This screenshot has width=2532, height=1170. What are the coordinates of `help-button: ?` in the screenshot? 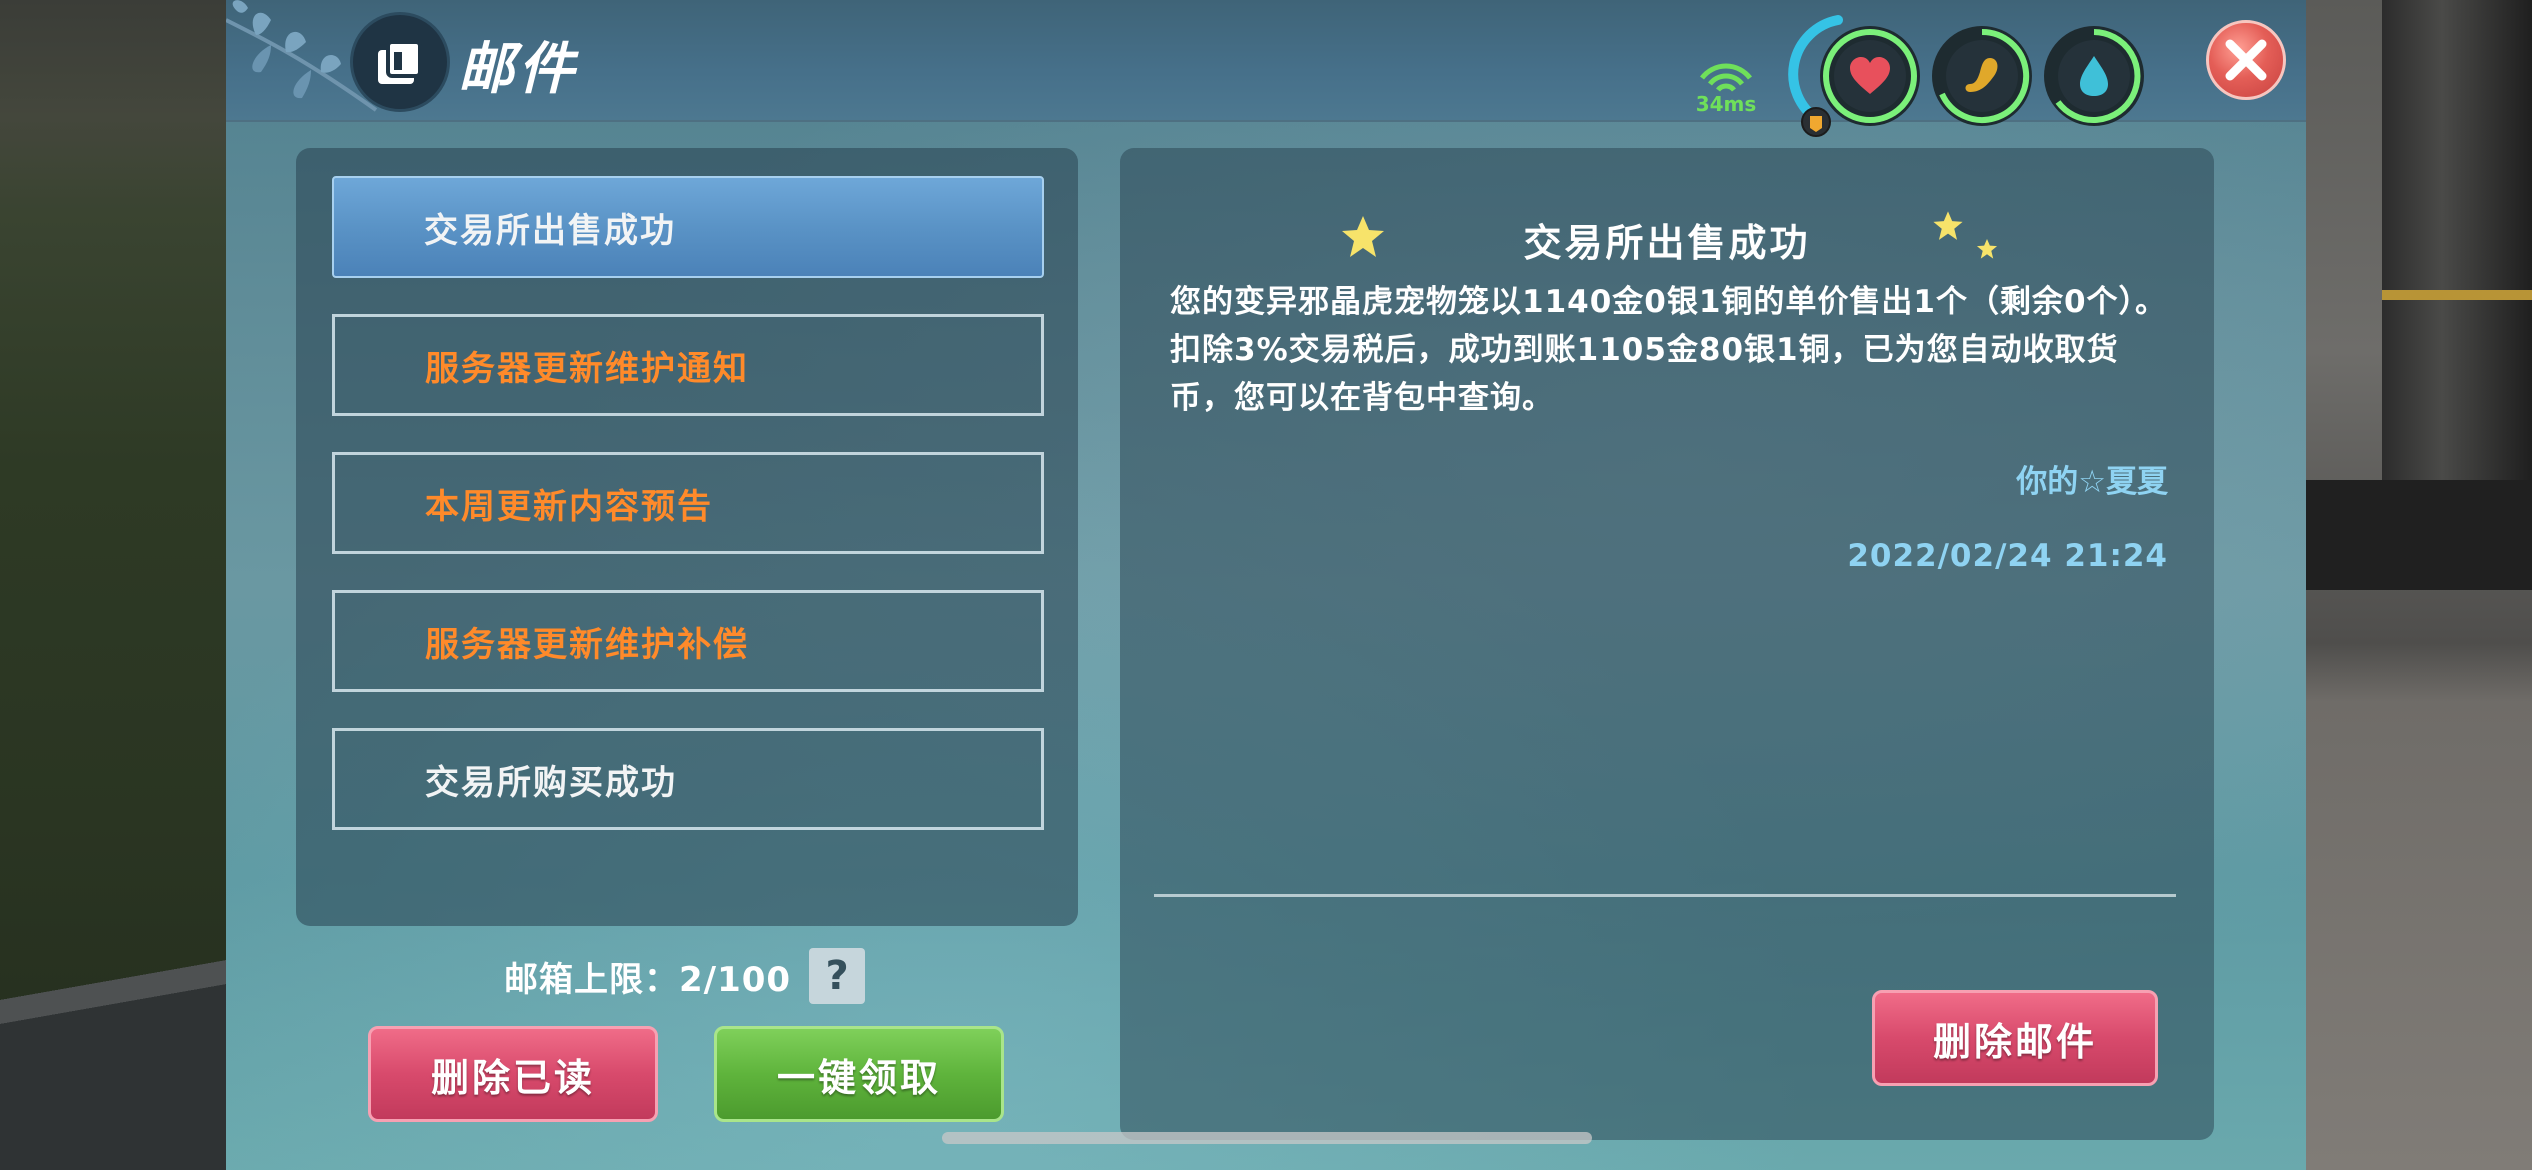 It's located at (837, 976).